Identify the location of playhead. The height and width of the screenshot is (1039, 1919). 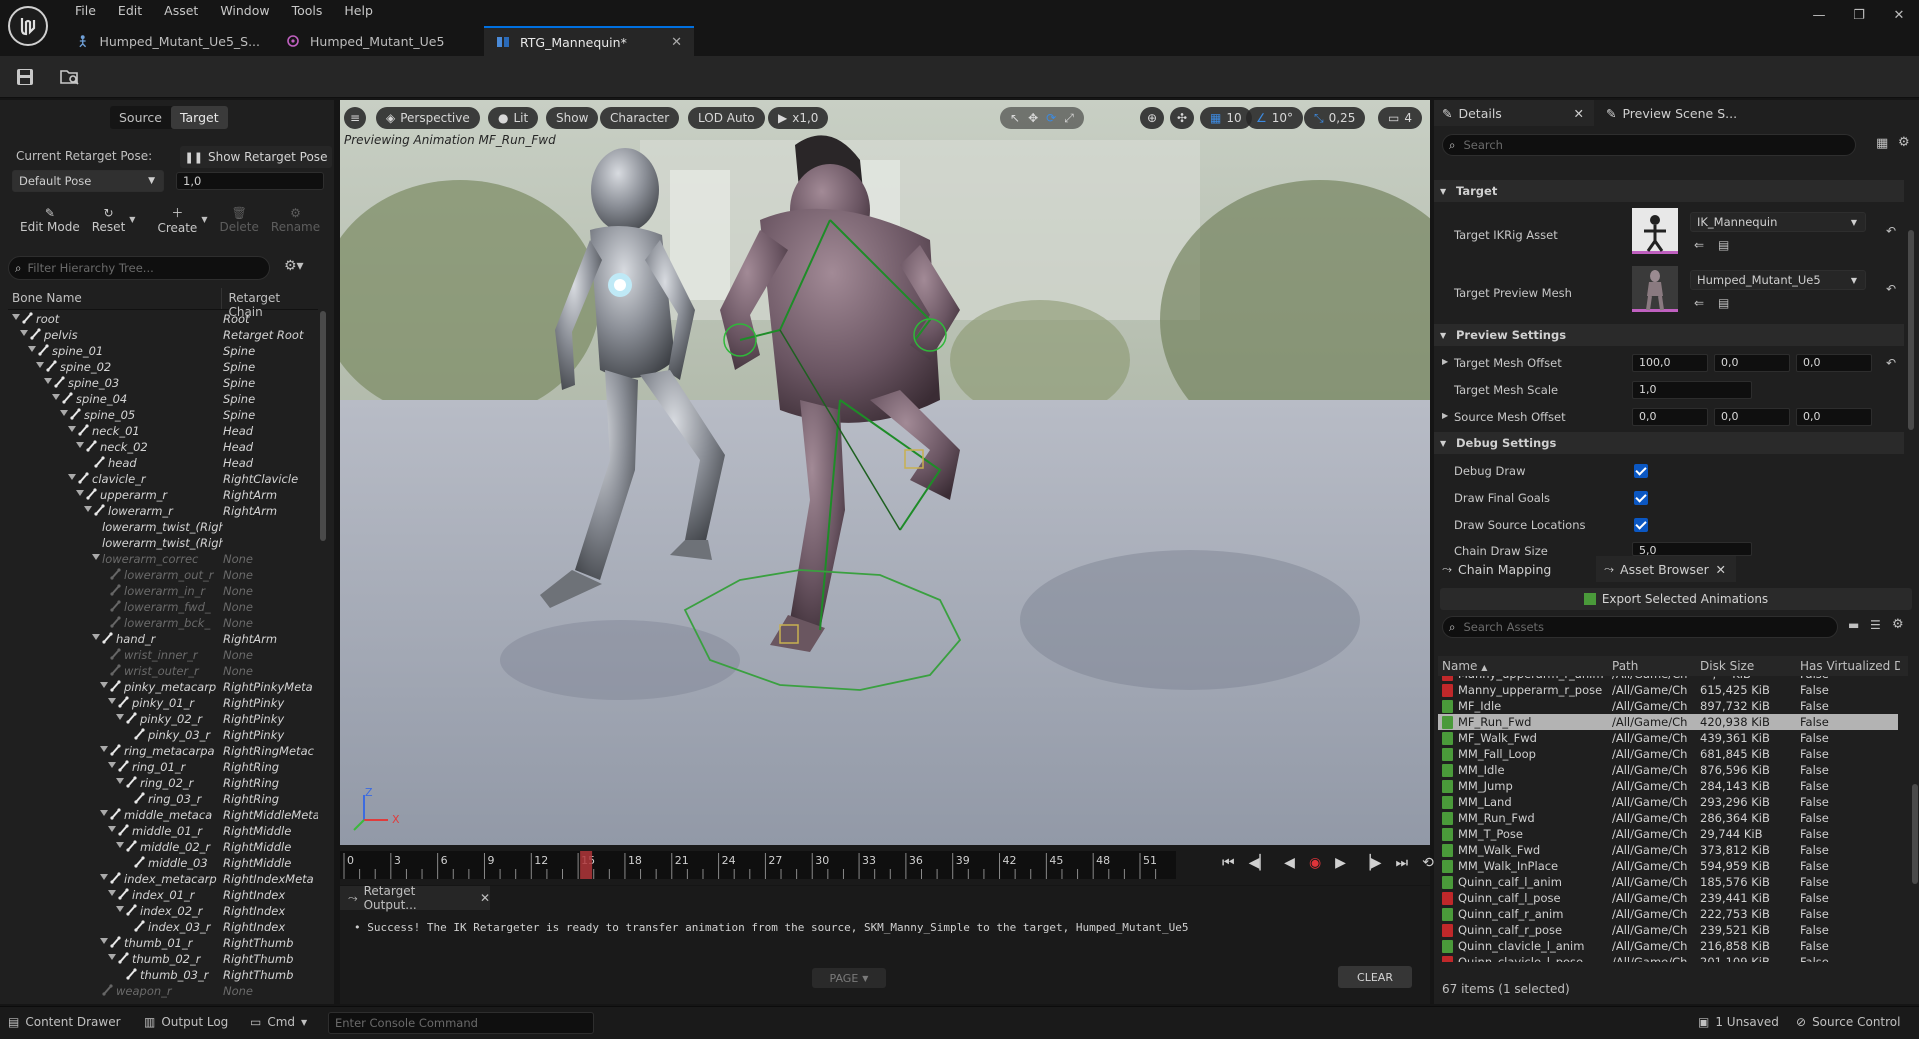
(586, 865).